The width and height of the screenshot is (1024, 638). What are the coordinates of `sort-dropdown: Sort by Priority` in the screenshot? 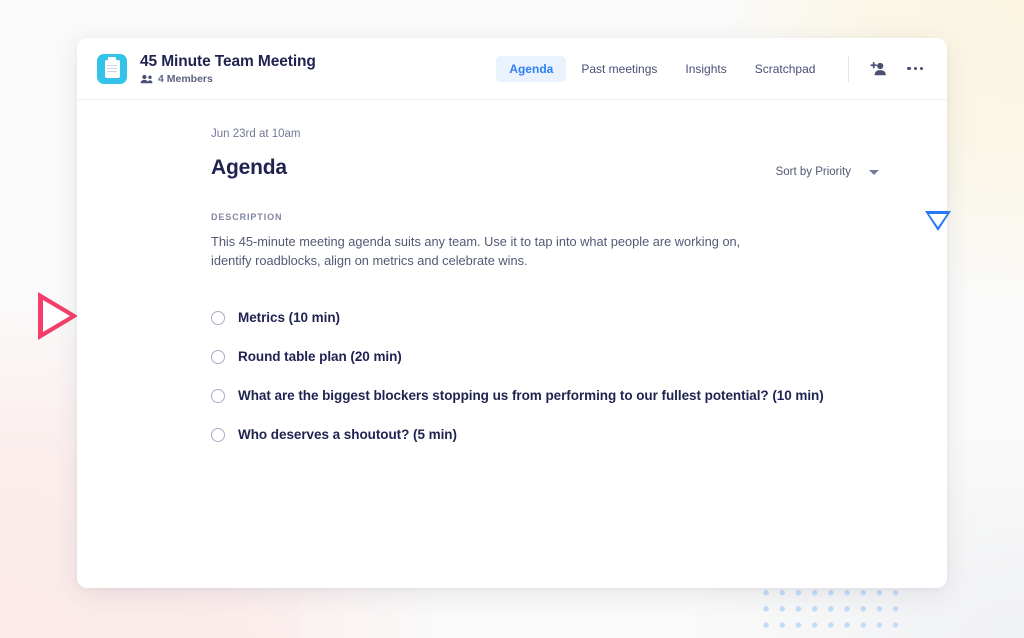 It's located at (827, 172).